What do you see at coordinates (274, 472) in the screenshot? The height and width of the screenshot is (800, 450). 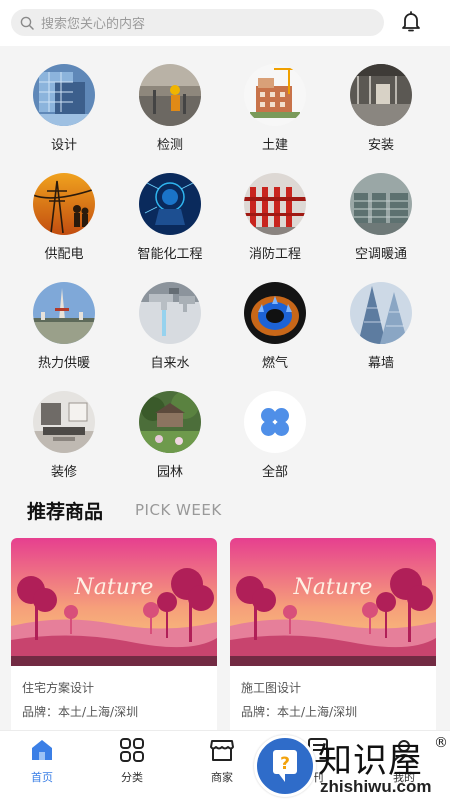 I see `category-label: 全部` at bounding box center [274, 472].